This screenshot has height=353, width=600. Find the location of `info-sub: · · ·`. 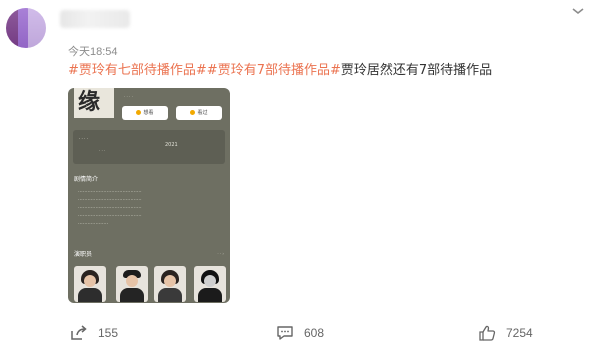

info-sub: · · · is located at coordinates (102, 150).